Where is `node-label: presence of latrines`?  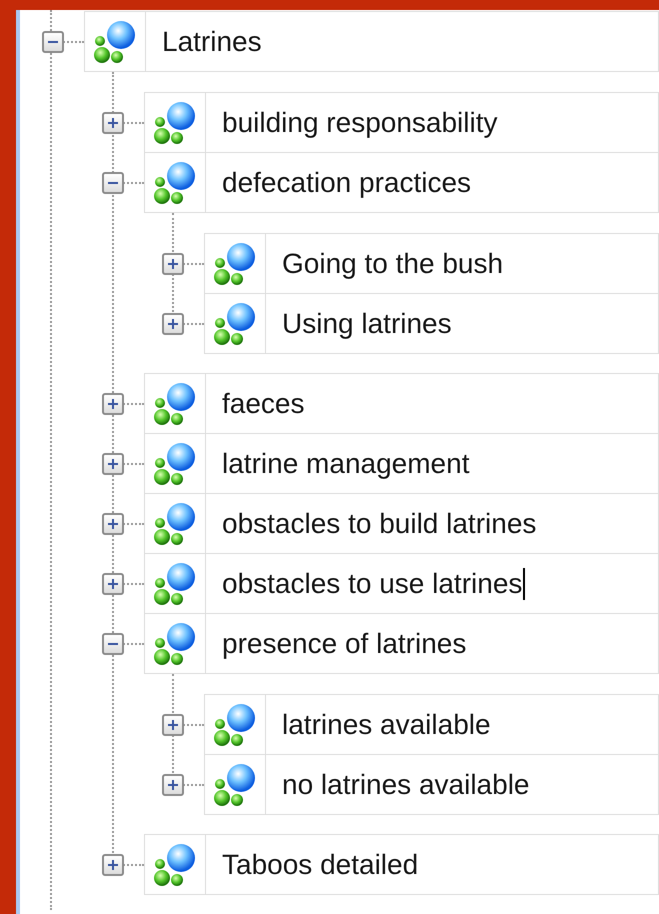
node-label: presence of latrines is located at coordinates (432, 643).